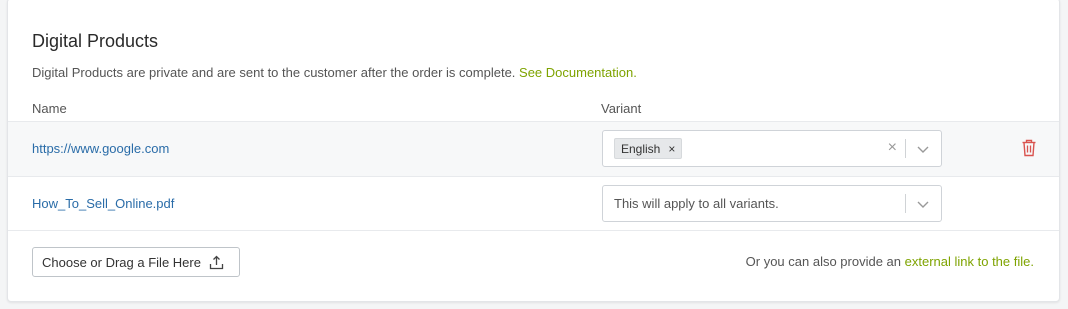  Describe the element at coordinates (969, 261) in the screenshot. I see `external-link: external link to the file.` at that location.